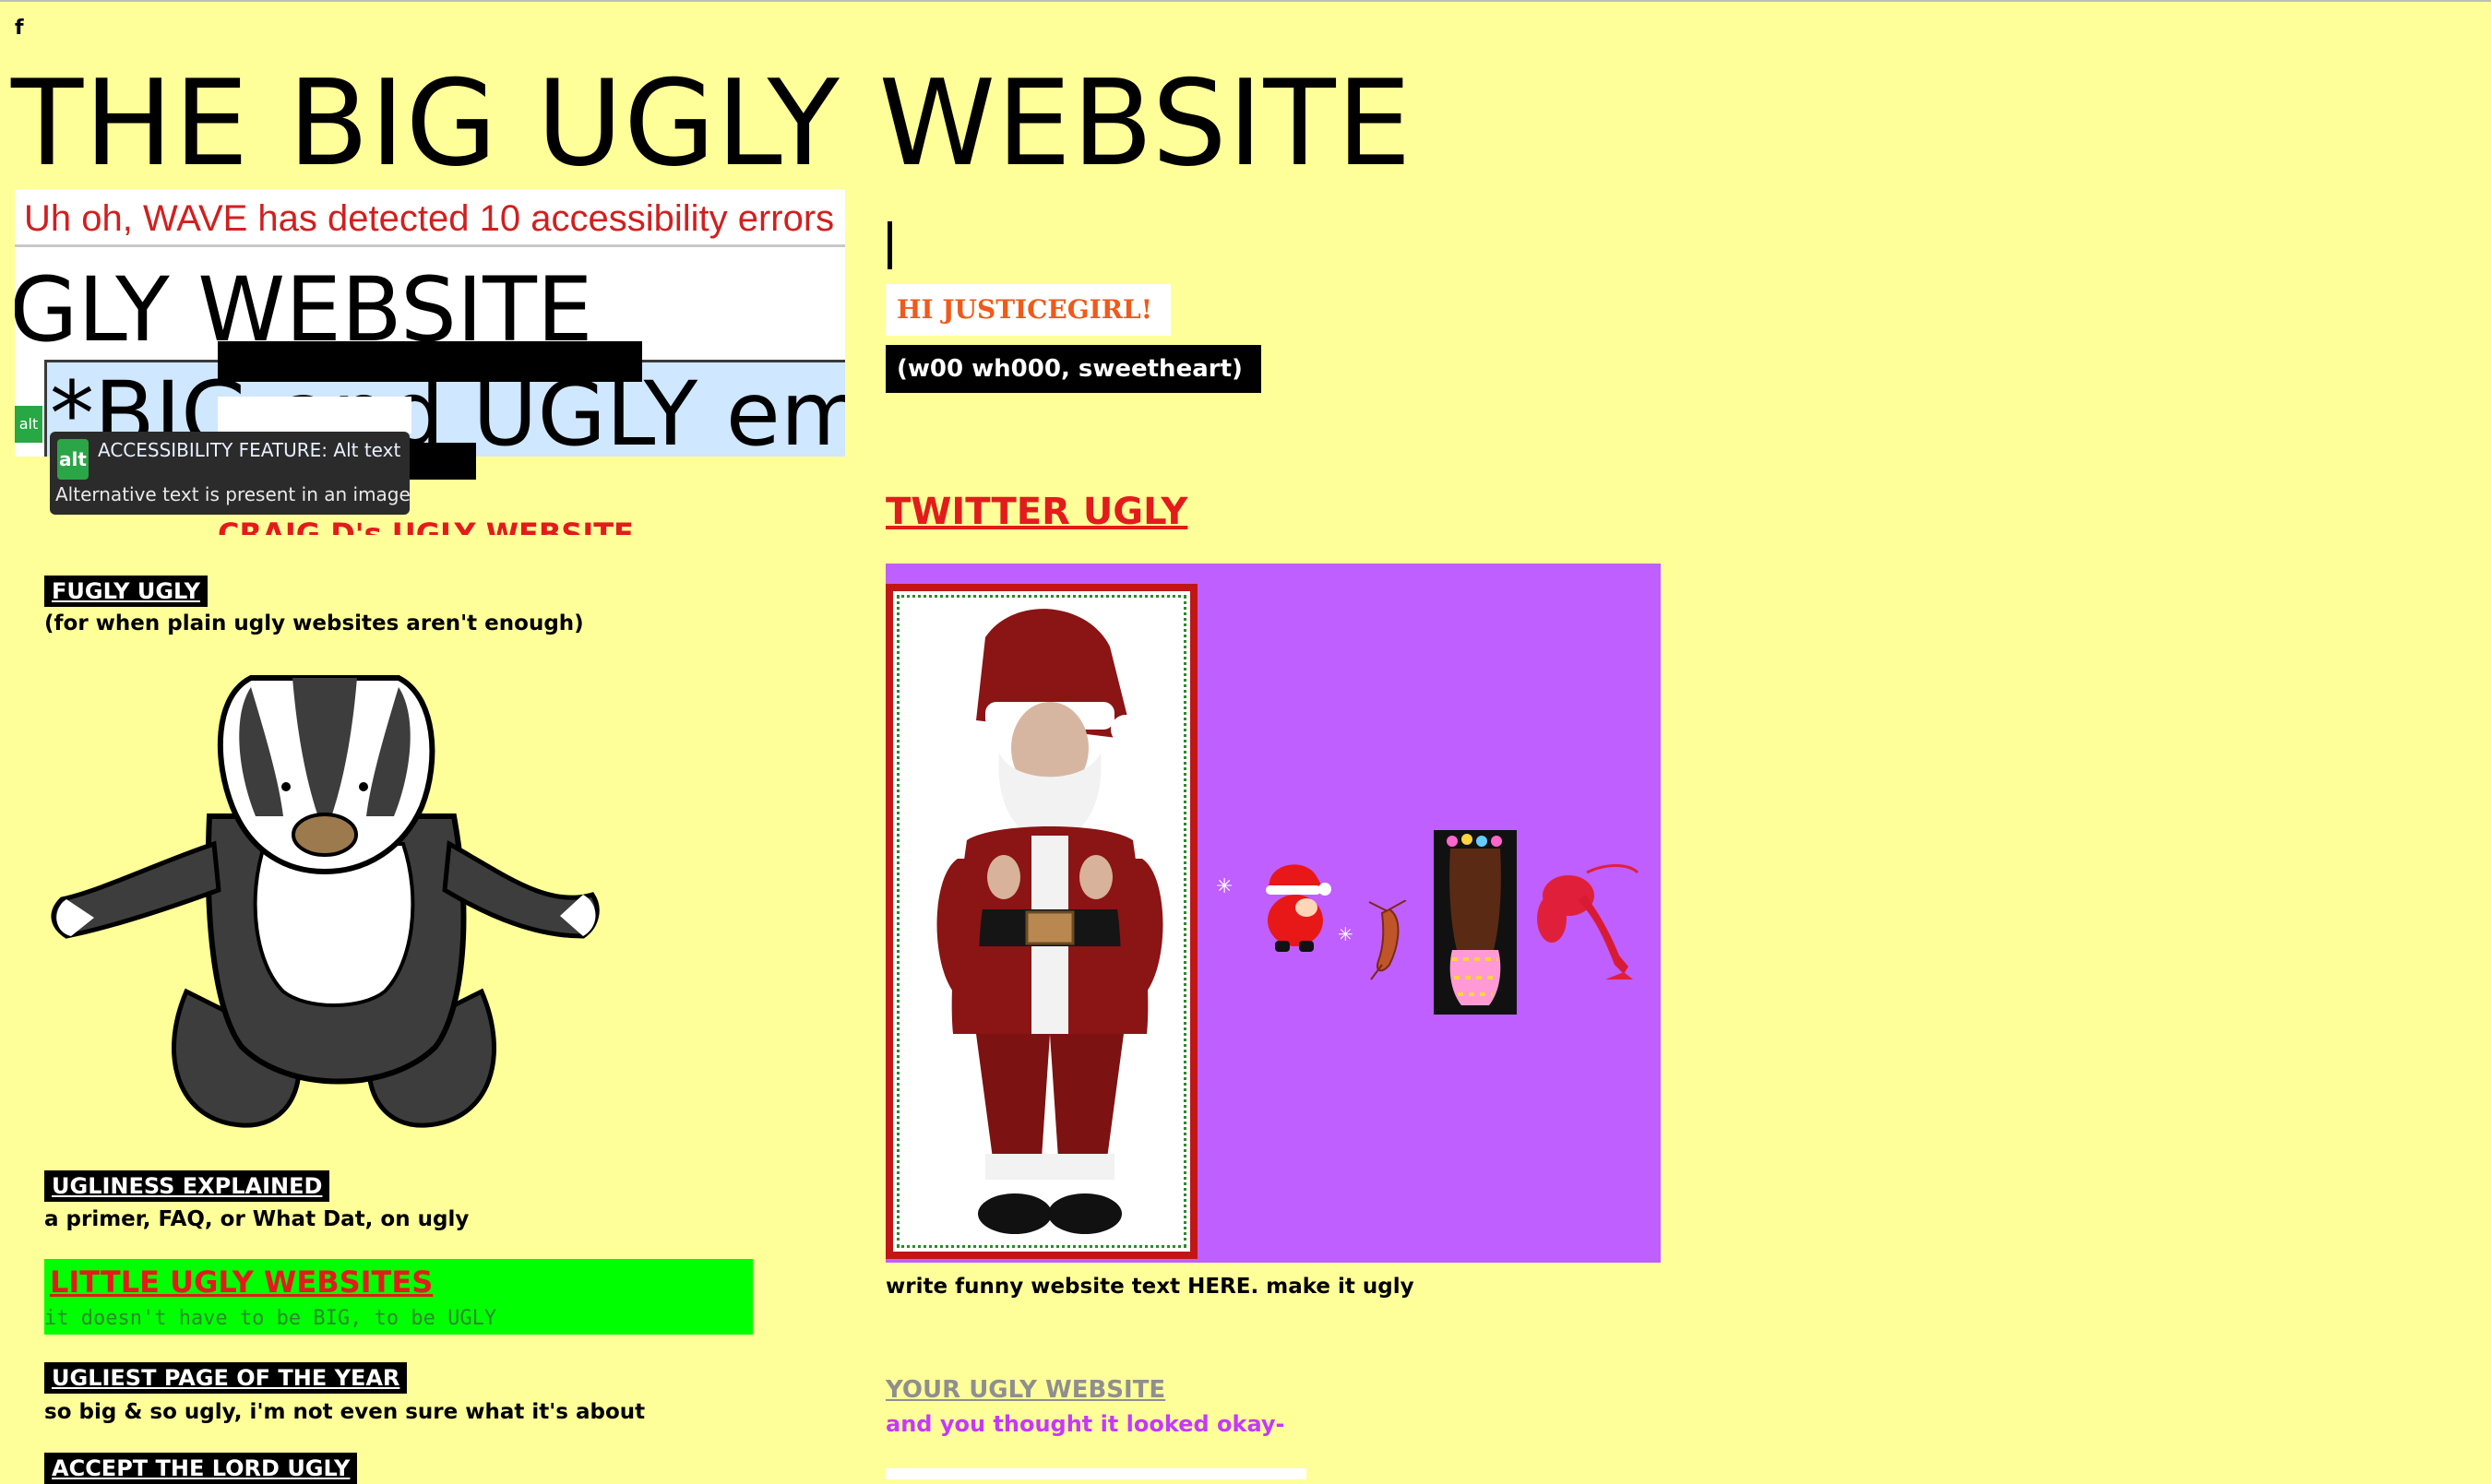 Image resolution: width=2491 pixels, height=1484 pixels. I want to click on text-cursor, so click(890, 245).